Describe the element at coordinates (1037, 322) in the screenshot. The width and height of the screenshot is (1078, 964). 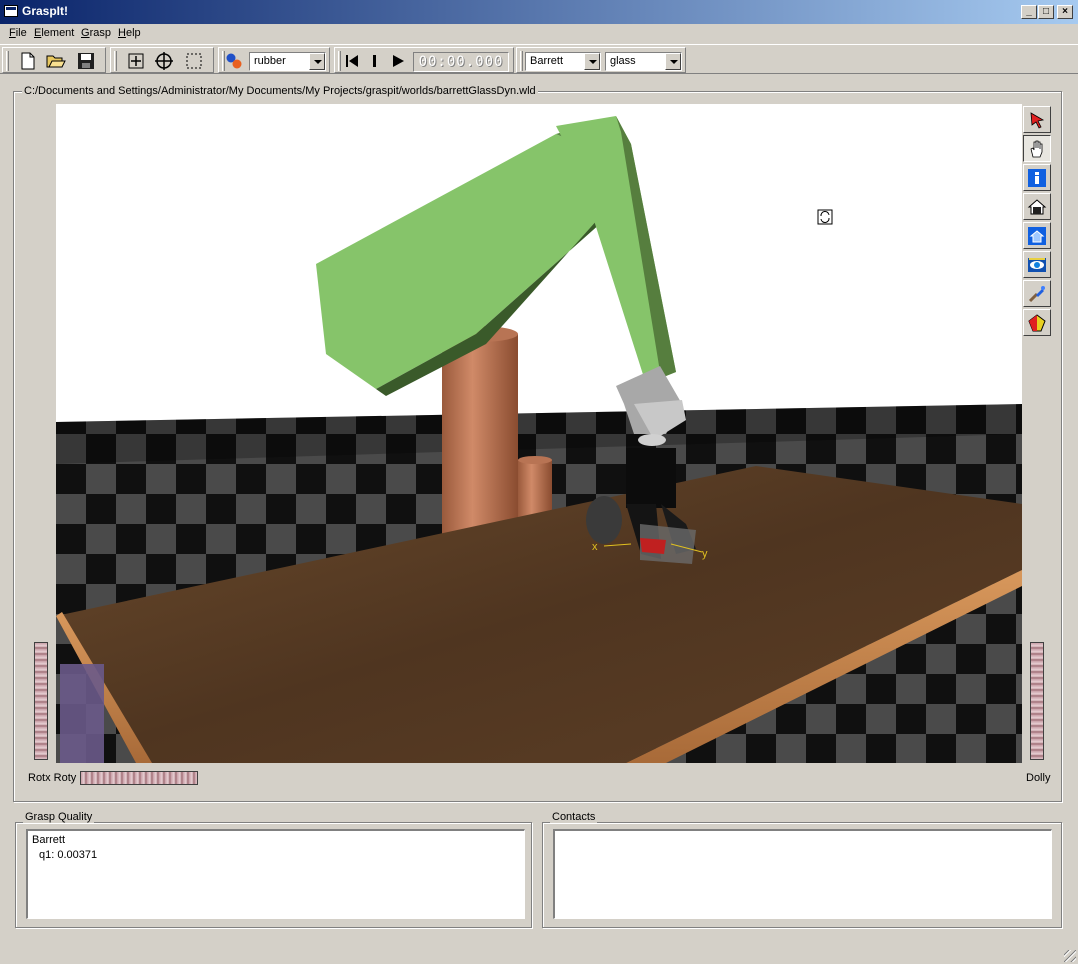
I see `perspective-icon` at that location.